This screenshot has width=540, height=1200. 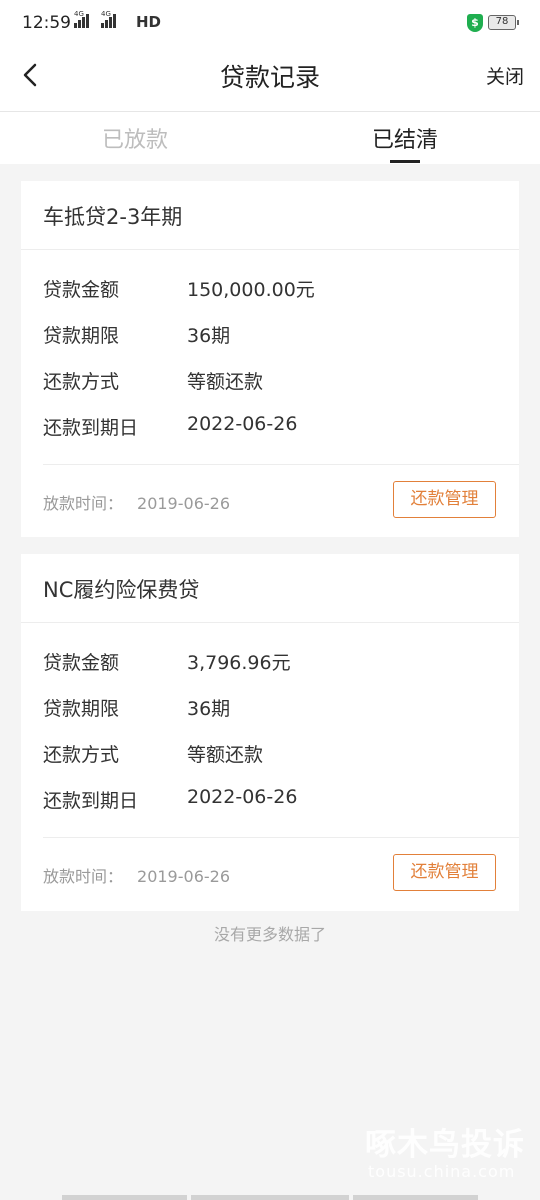 What do you see at coordinates (251, 290) in the screenshot?
I see `field-value: 150,000.00元` at bounding box center [251, 290].